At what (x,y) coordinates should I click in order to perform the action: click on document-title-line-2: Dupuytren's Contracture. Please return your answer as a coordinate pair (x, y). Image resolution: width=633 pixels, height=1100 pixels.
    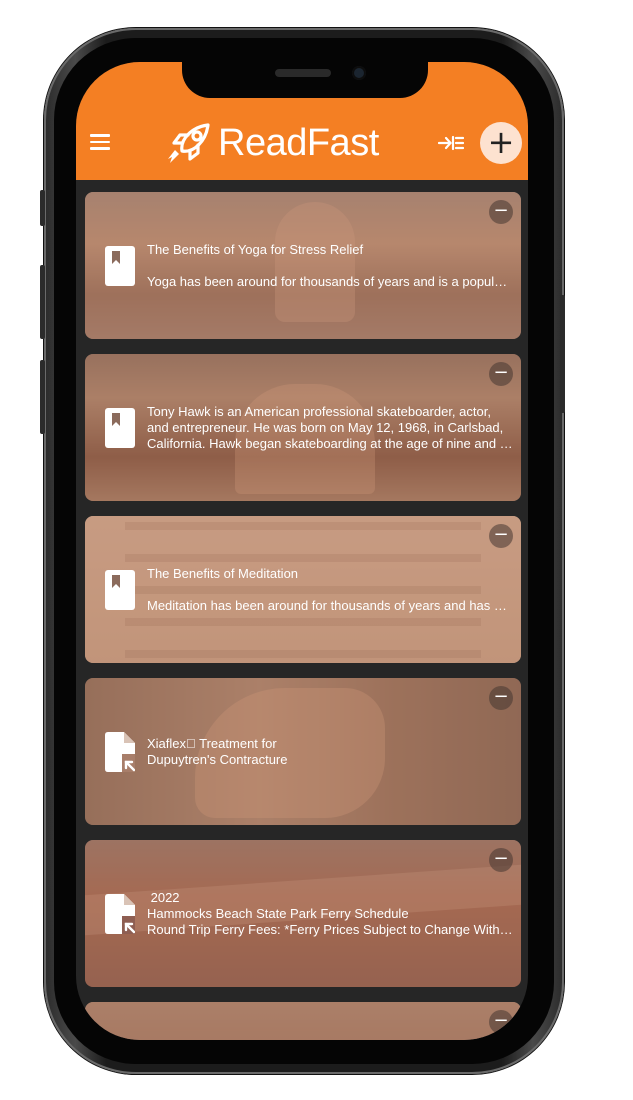
    Looking at the image, I should click on (217, 759).